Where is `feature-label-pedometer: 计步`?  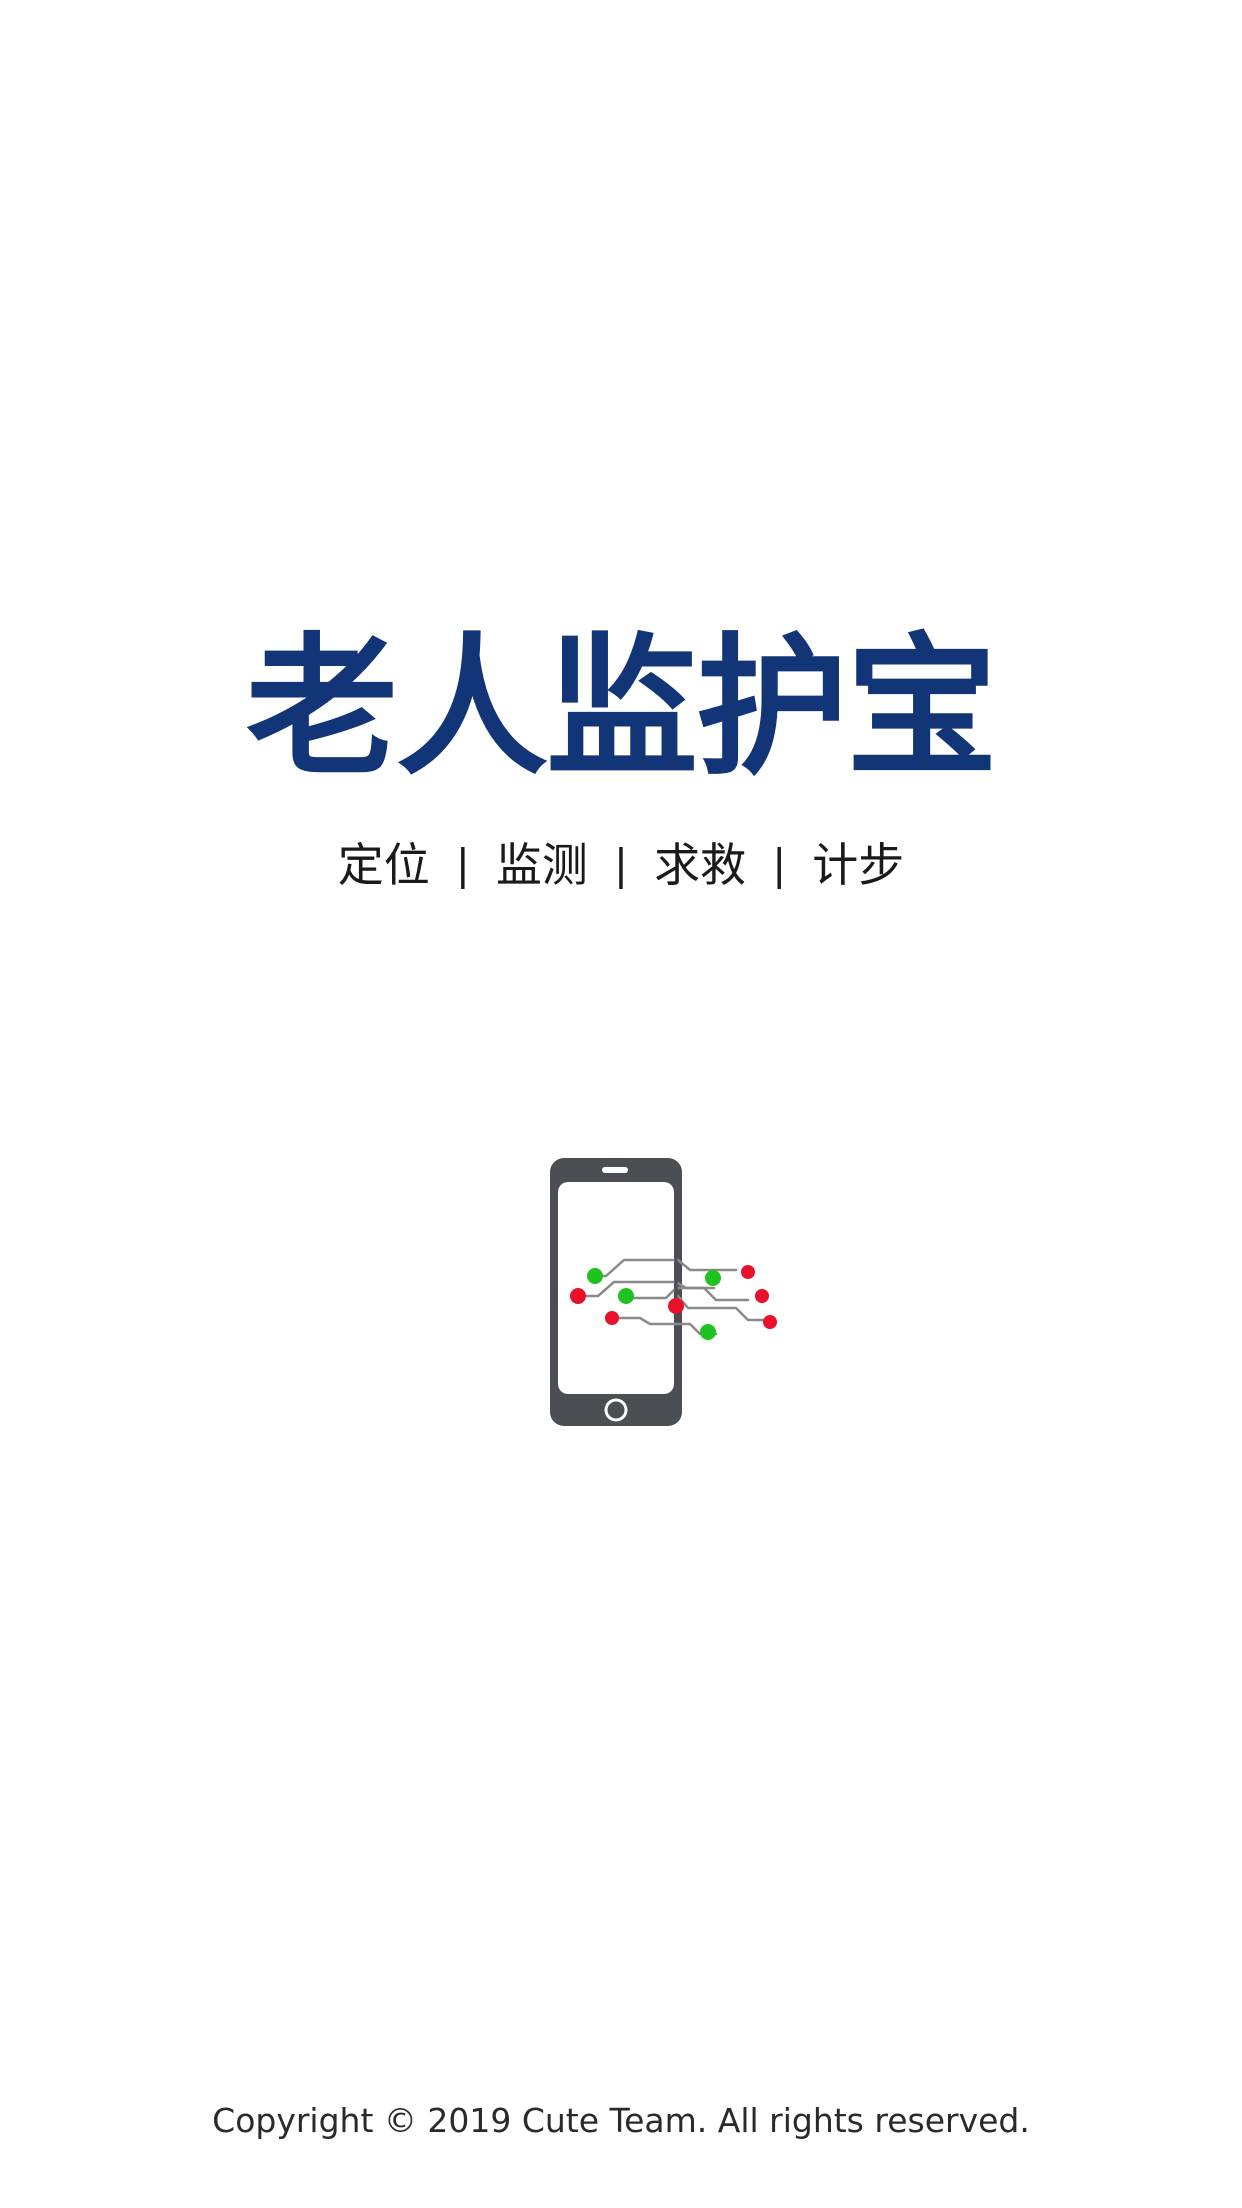
feature-label-pedometer: 计步 is located at coordinates (858, 865).